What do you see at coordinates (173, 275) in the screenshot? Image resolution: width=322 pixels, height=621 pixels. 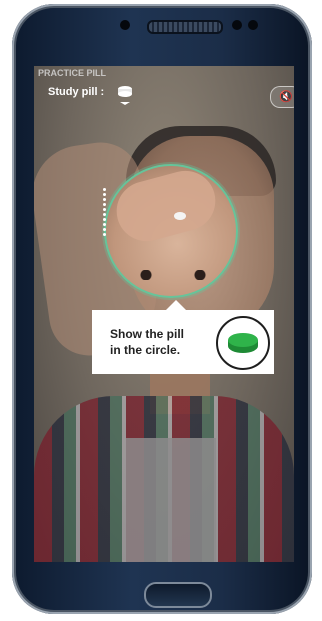 I see `eyes-in-circle` at bounding box center [173, 275].